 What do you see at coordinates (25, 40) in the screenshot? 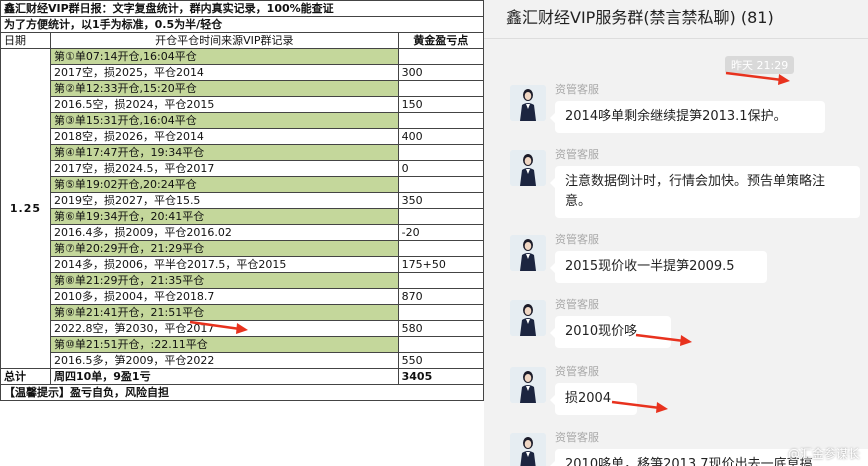
I see `col-header-date: 日期` at bounding box center [25, 40].